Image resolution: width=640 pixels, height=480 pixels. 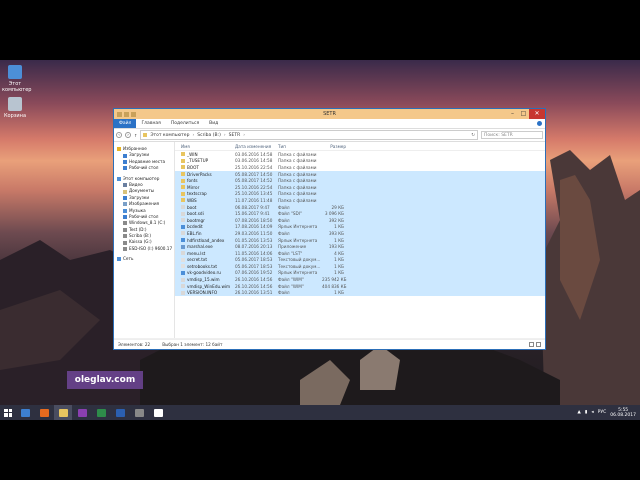 I want to click on title-bar: SETR – □ ✕, so click(x=329, y=114).